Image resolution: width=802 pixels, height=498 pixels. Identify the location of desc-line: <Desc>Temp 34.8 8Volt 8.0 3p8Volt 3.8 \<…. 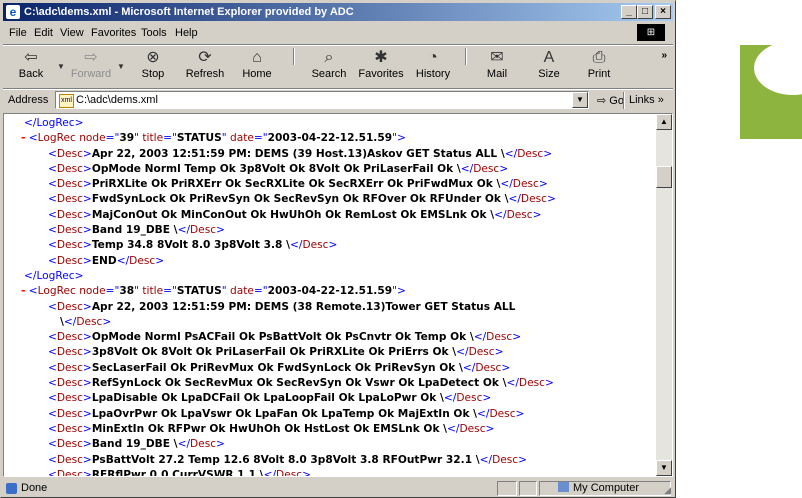
(193, 245).